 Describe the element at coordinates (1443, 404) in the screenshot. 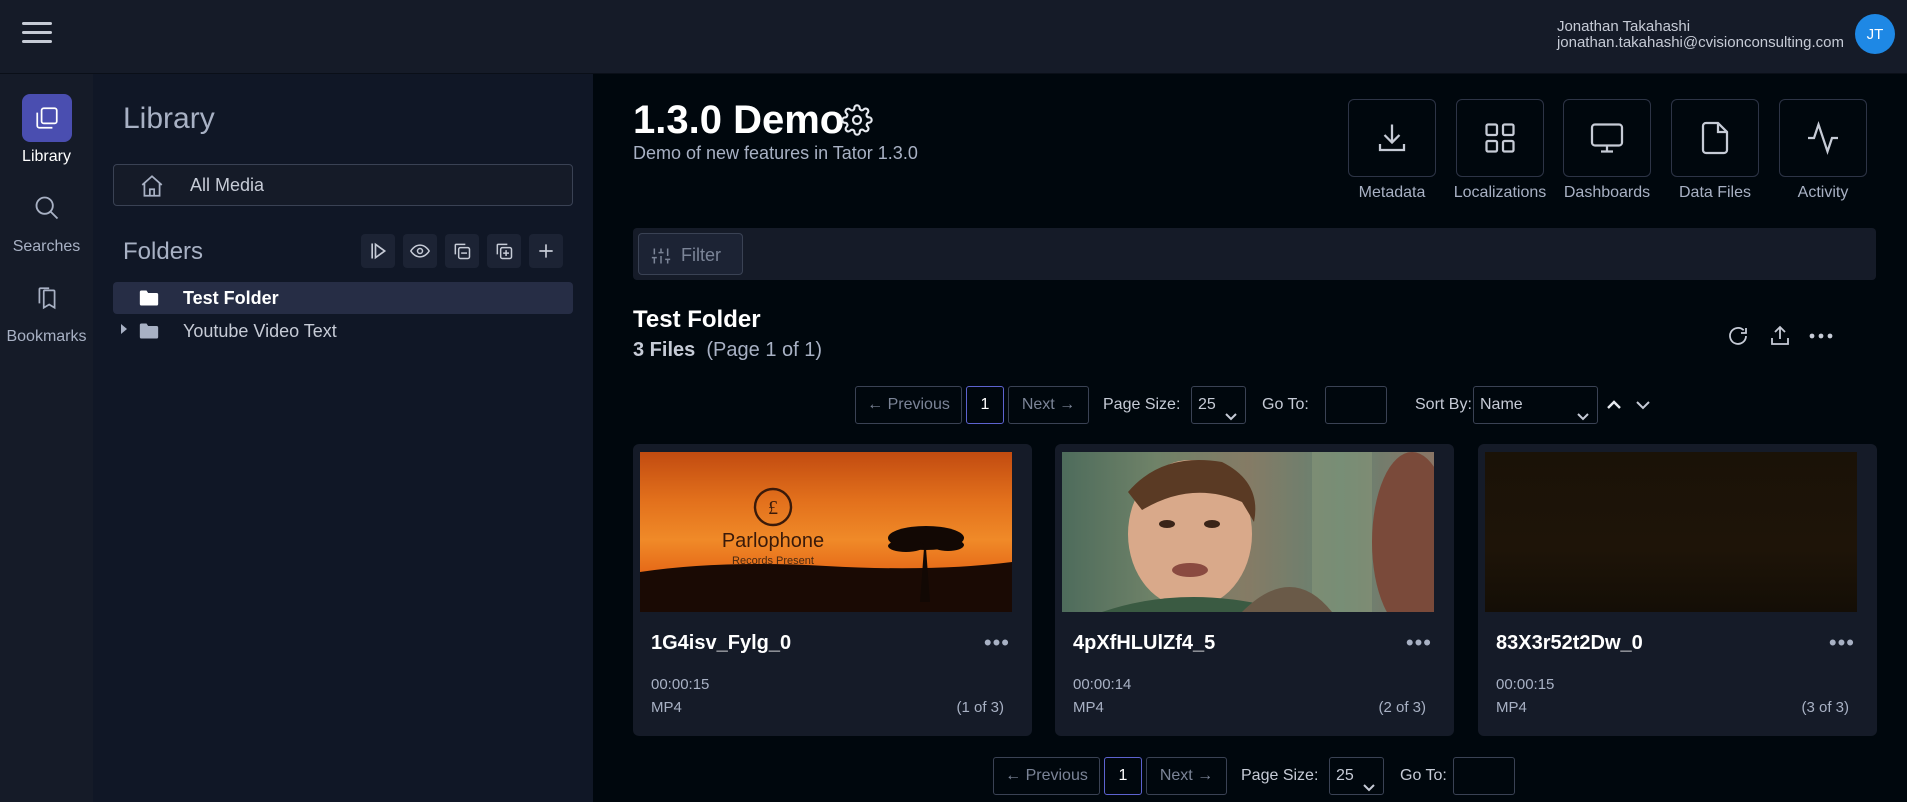

I see `sort-by-label: Sort By:` at that location.